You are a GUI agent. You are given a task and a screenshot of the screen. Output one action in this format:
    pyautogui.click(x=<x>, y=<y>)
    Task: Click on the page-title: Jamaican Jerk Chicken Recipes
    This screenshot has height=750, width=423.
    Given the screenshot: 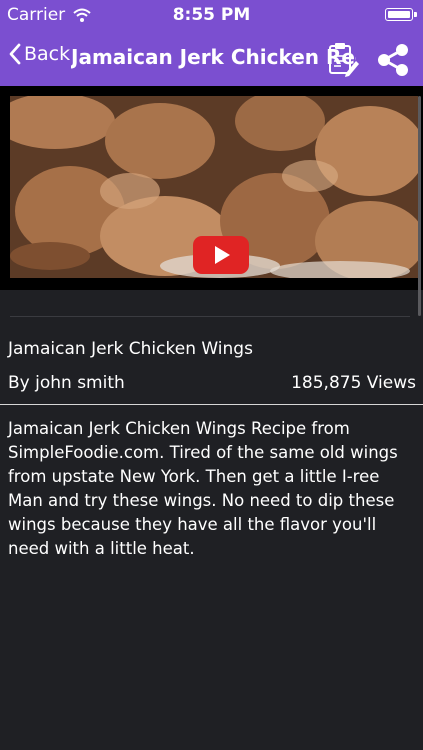 What is the action you would take?
    pyautogui.click(x=213, y=57)
    